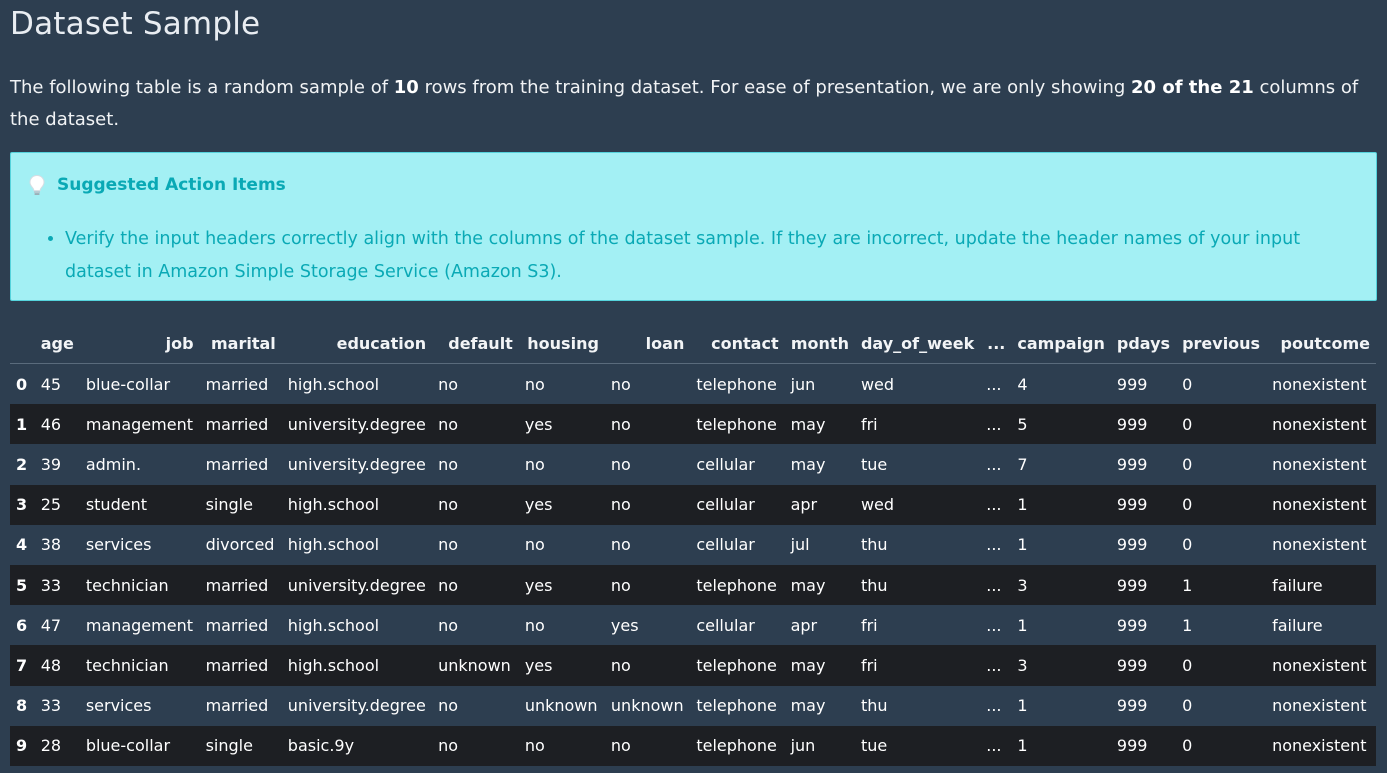 Image resolution: width=1387 pixels, height=773 pixels. What do you see at coordinates (57, 343) in the screenshot?
I see `header-age: age` at bounding box center [57, 343].